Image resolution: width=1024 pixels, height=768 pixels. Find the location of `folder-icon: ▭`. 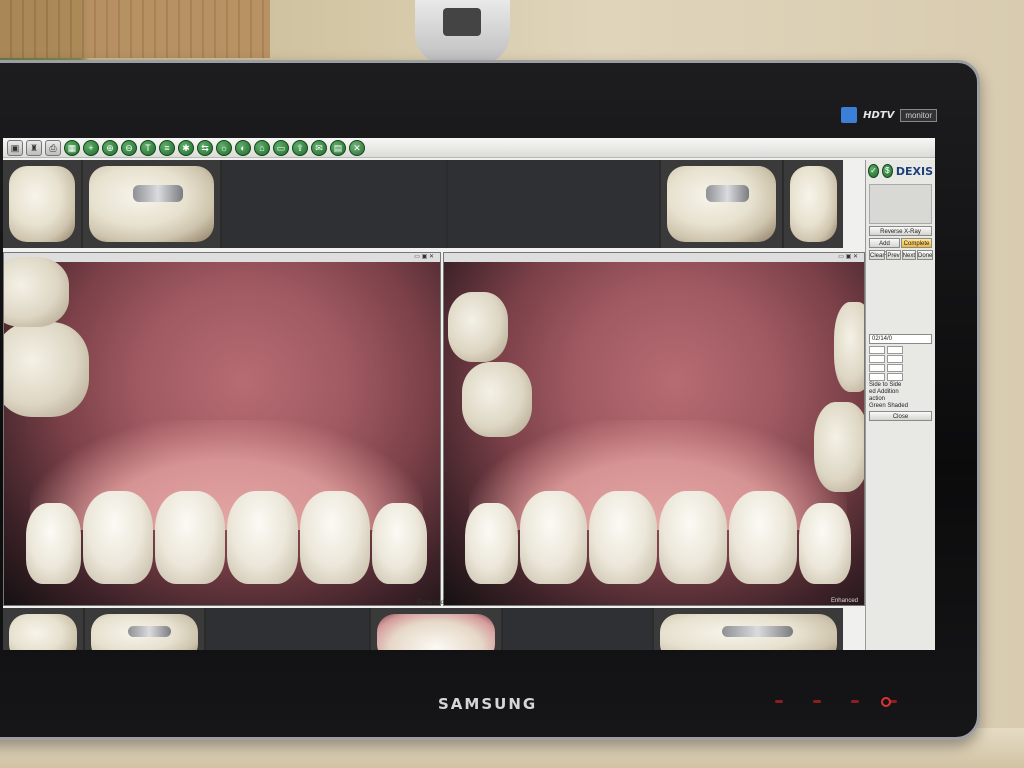

folder-icon: ▭ is located at coordinates (281, 147).